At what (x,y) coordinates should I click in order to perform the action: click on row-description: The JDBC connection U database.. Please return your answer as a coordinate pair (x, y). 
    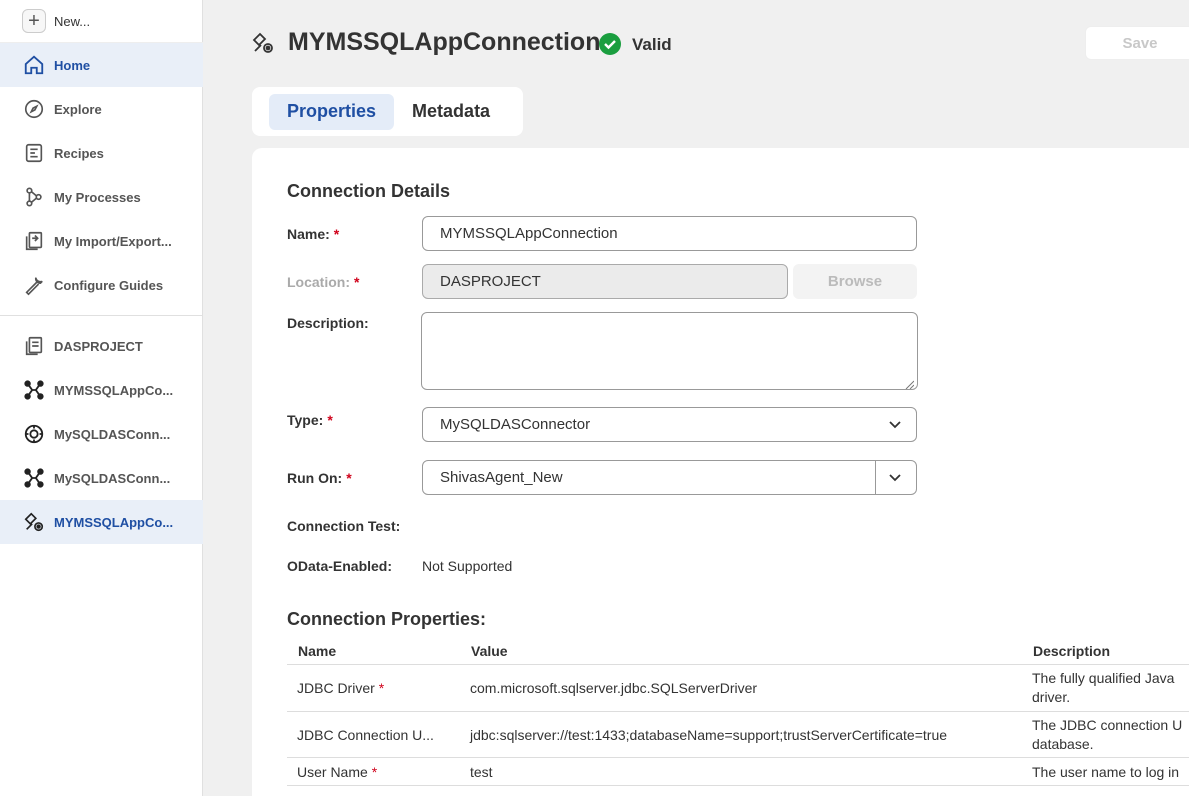
    Looking at the image, I should click on (1110, 735).